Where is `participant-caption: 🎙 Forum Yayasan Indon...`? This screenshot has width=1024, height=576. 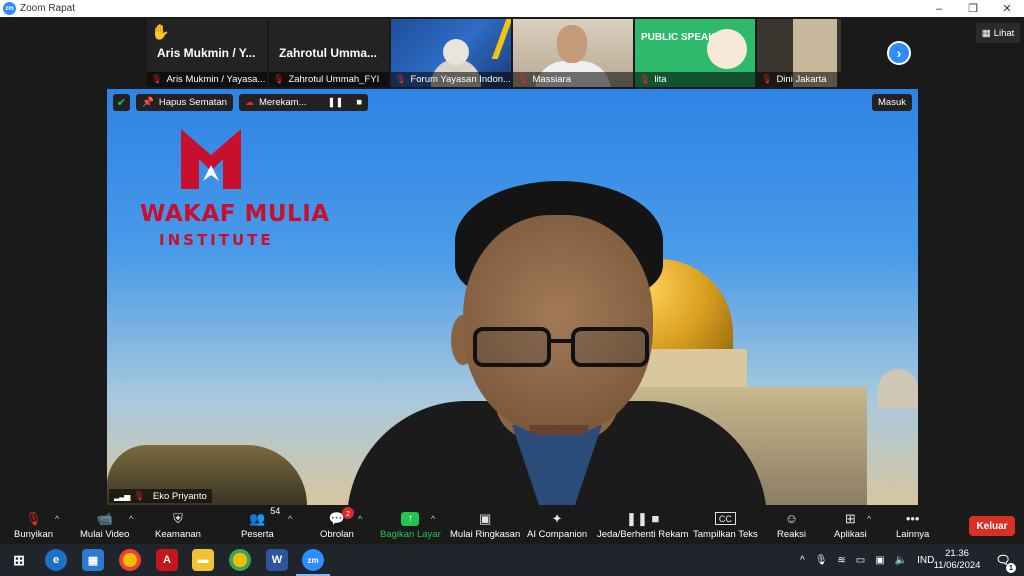 participant-caption: 🎙 Forum Yayasan Indon... is located at coordinates (451, 79).